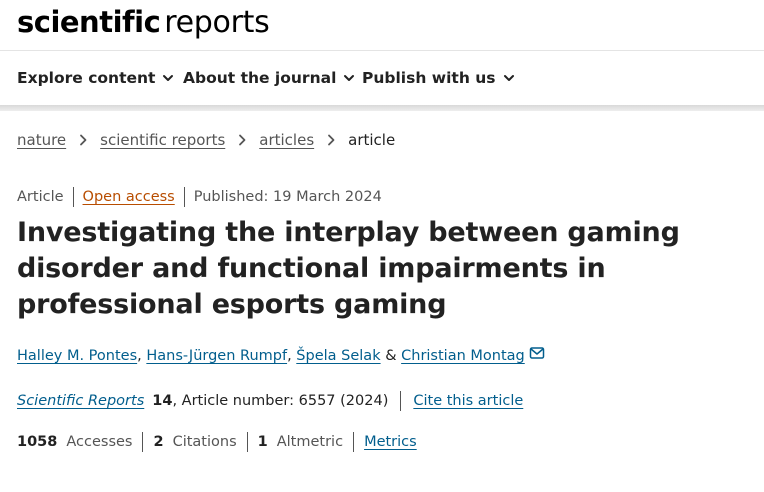  What do you see at coordinates (162, 401) in the screenshot?
I see `volume-number: 14` at bounding box center [162, 401].